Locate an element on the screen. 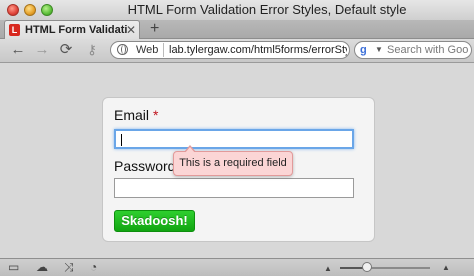 The width and height of the screenshot is (474, 276). tab-strip: L HTML Form Validati ✕ + is located at coordinates (237, 29).